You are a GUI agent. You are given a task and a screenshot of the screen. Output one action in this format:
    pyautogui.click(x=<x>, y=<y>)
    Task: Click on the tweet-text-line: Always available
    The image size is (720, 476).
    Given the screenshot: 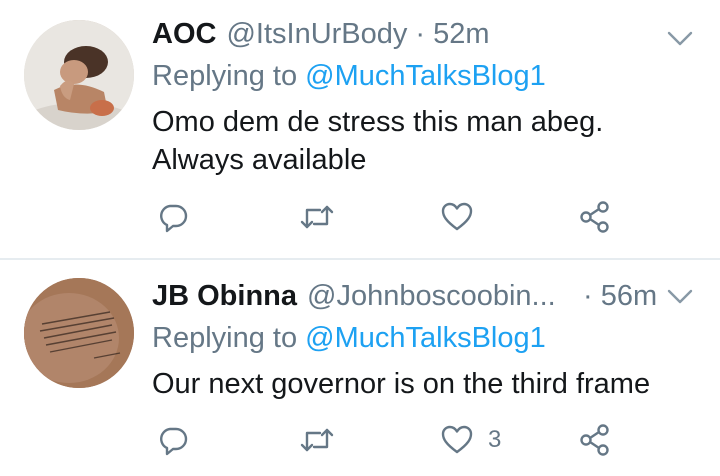 What is the action you would take?
    pyautogui.click(x=259, y=160)
    